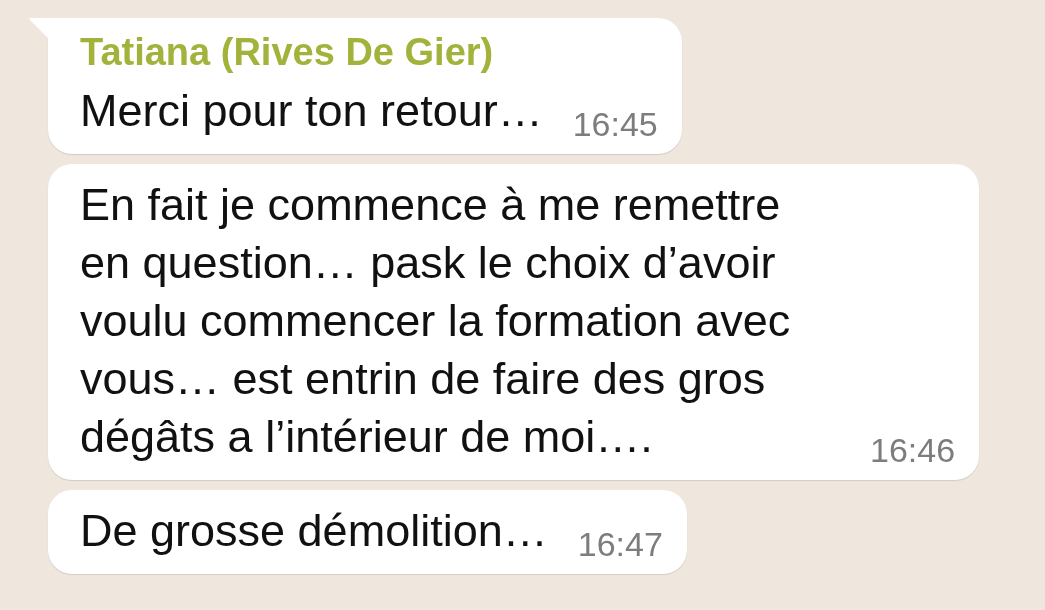 Image resolution: width=1045 pixels, height=610 pixels. I want to click on message-time: 16:46, so click(913, 450).